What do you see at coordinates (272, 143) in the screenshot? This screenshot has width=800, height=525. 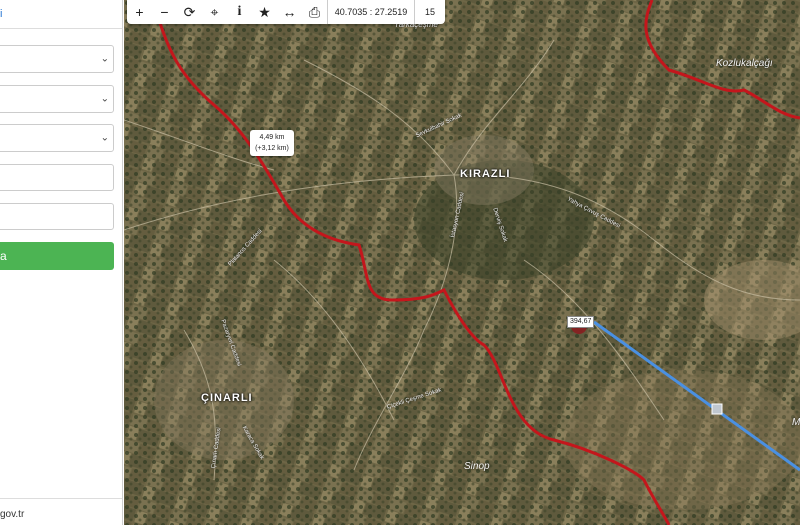 I see `measure-tooltip: 4,49 km (+3,12 km)` at bounding box center [272, 143].